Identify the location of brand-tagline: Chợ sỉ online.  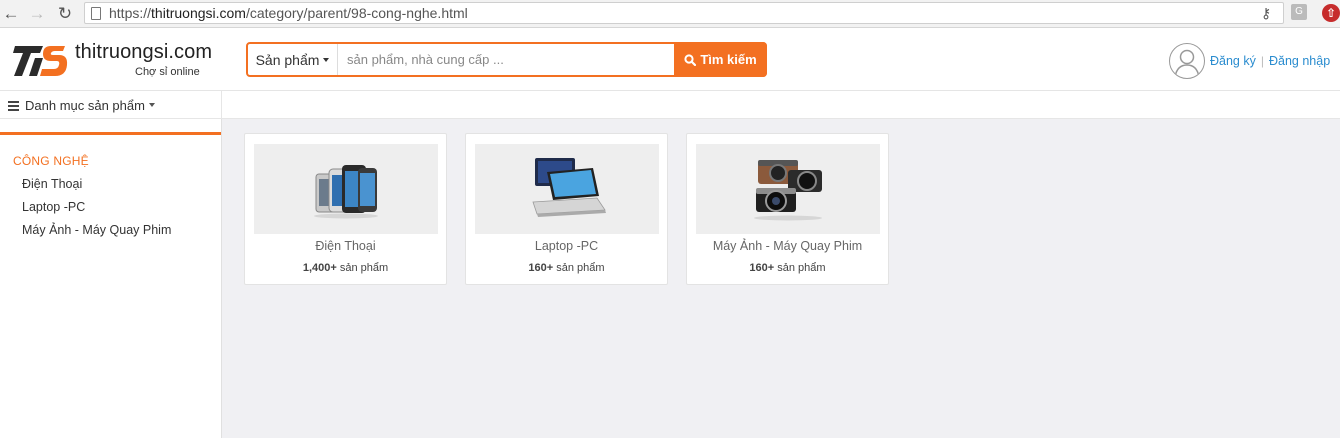
(167, 72).